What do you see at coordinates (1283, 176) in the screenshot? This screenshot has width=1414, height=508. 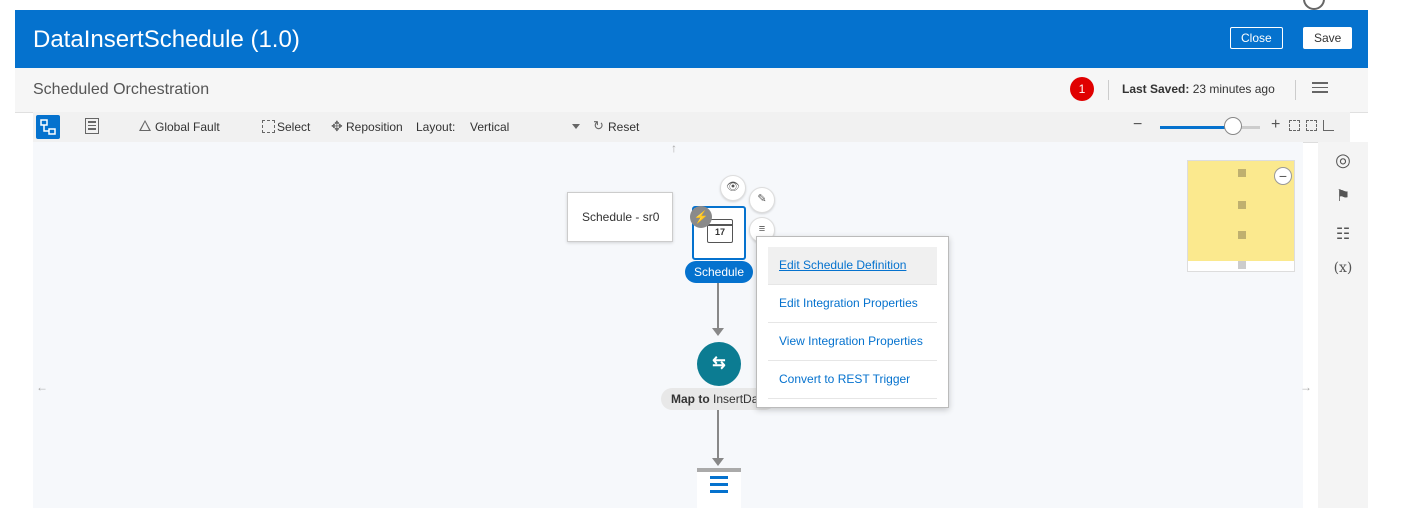 I see `collapse-minimap-icon: −` at bounding box center [1283, 176].